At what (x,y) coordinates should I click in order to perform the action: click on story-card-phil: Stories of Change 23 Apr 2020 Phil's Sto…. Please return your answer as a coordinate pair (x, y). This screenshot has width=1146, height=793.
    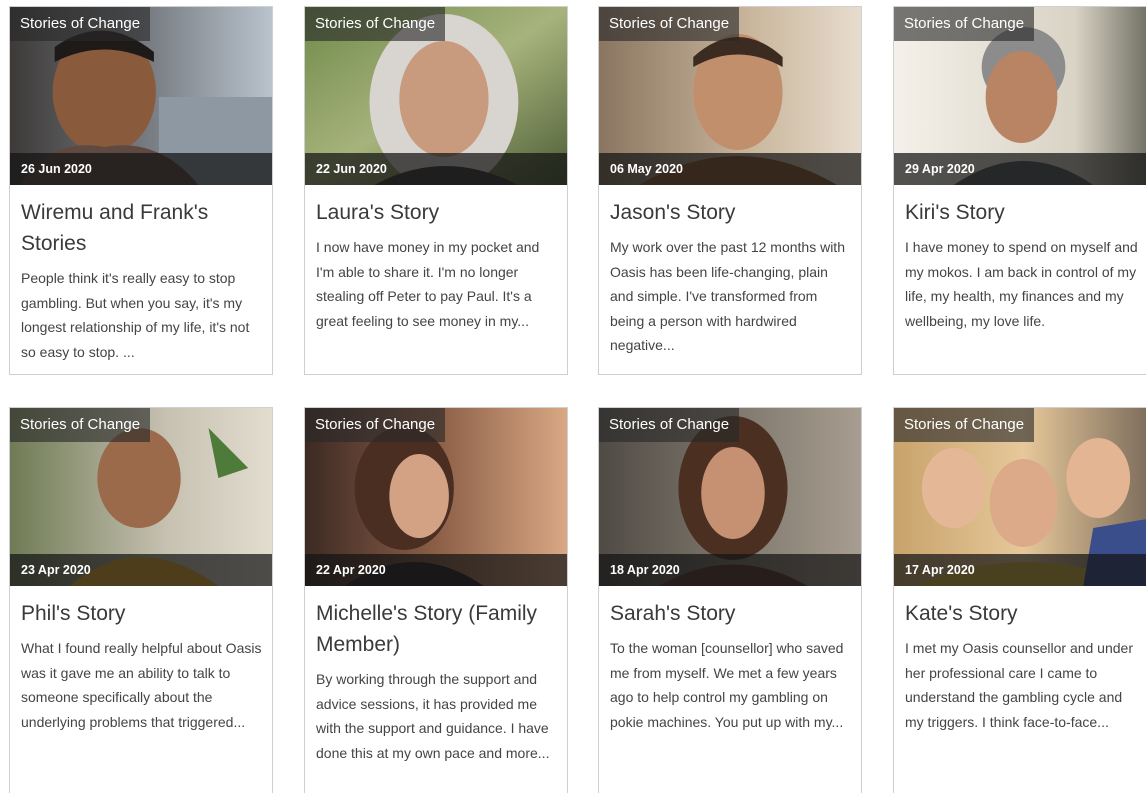
    Looking at the image, I should click on (141, 600).